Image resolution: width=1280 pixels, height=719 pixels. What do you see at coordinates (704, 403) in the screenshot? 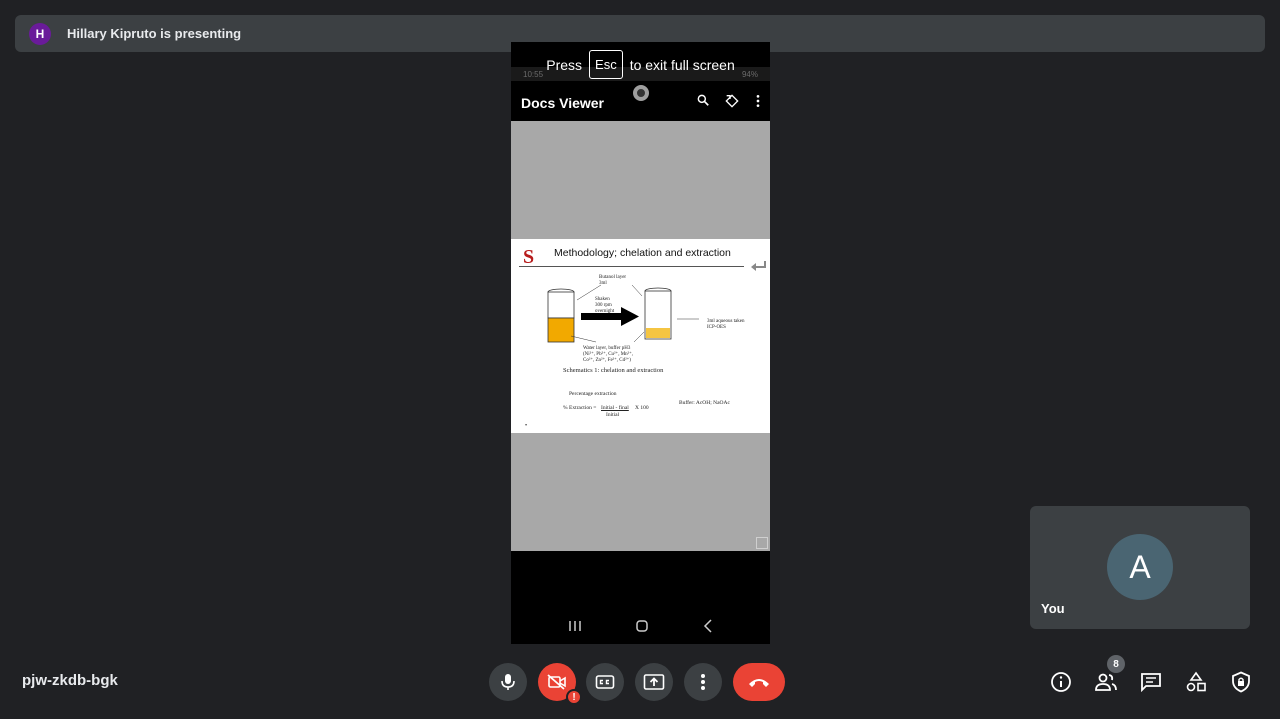
I see `buffer-label: Buffer: AcOH; NaOAc` at bounding box center [704, 403].